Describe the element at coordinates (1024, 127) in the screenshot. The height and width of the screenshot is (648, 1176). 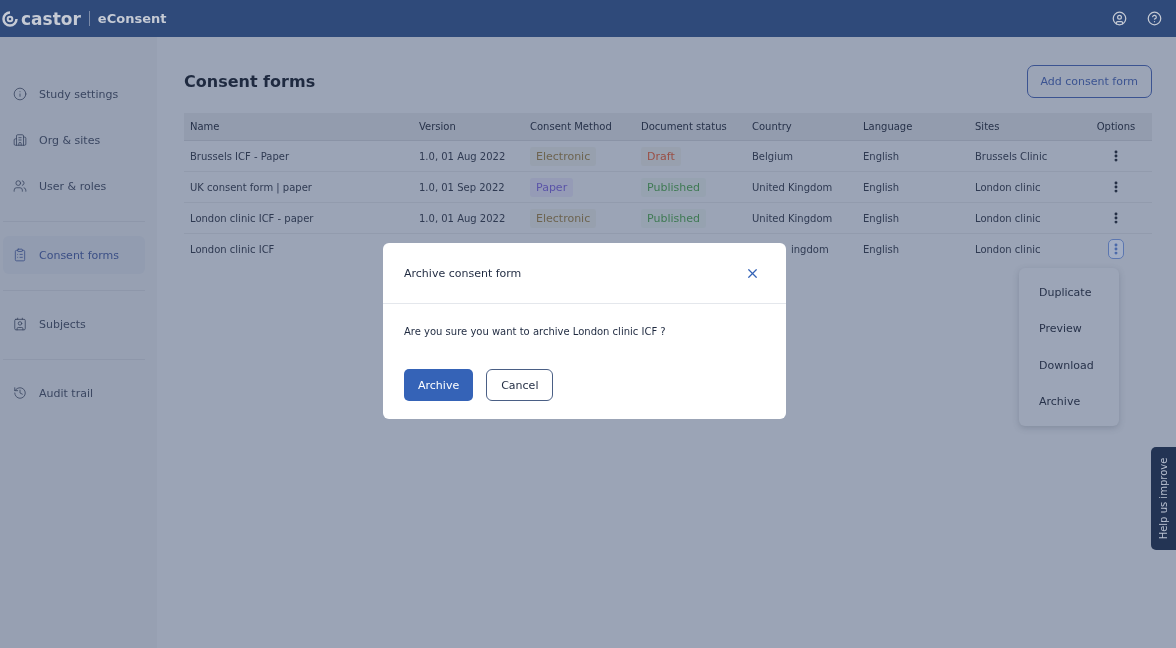
I see `column-header: Sites` at that location.